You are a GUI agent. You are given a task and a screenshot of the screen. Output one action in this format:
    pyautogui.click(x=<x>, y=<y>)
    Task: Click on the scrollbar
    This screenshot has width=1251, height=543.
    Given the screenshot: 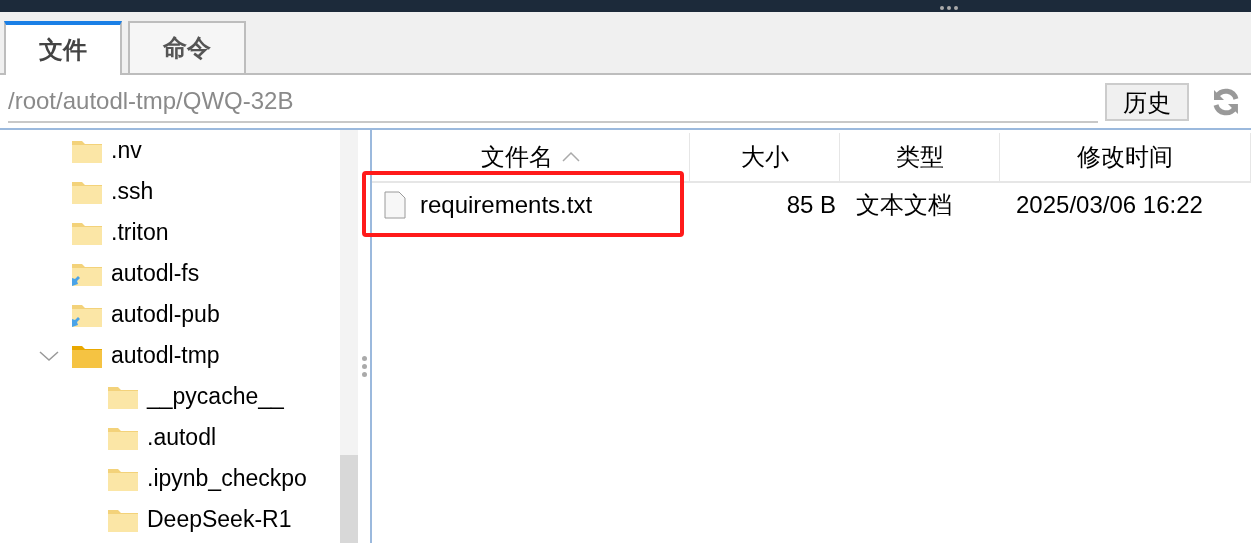 What is the action you would take?
    pyautogui.click(x=349, y=336)
    